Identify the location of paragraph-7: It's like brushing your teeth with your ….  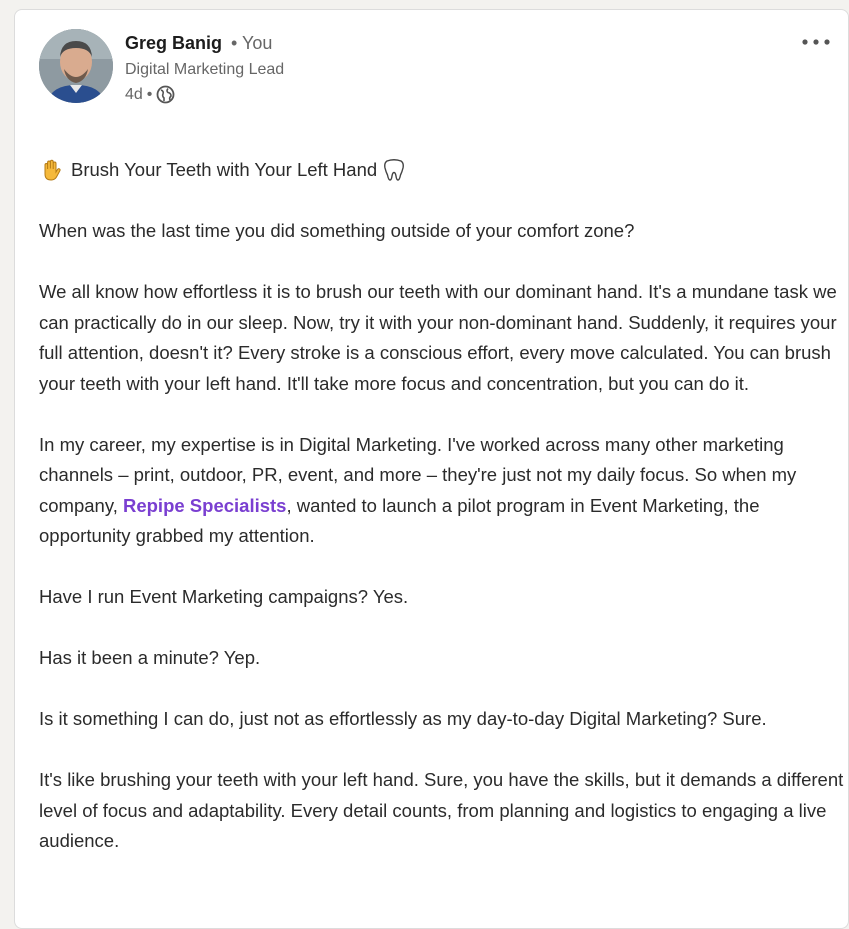
(441, 810).